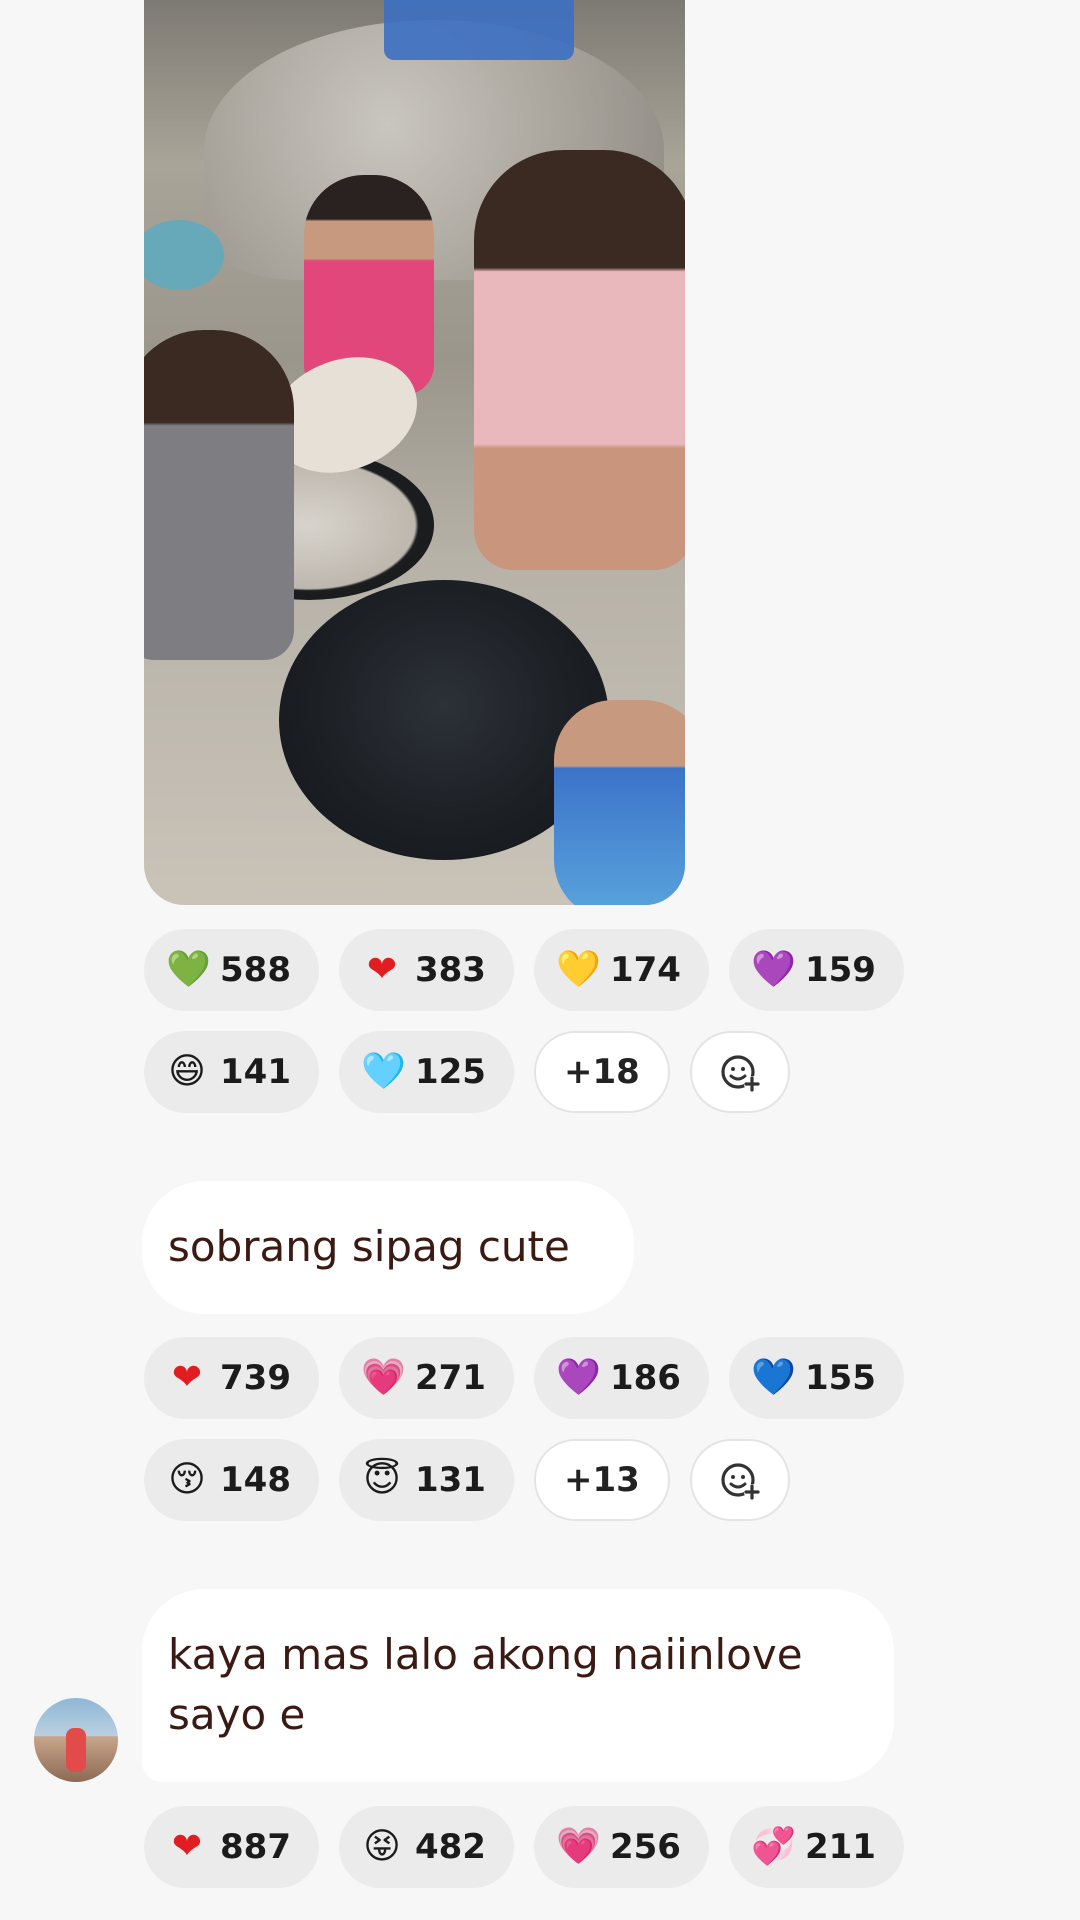 The image size is (1080, 1920). What do you see at coordinates (237, 1714) in the screenshot?
I see `message-text-line: sayo e` at bounding box center [237, 1714].